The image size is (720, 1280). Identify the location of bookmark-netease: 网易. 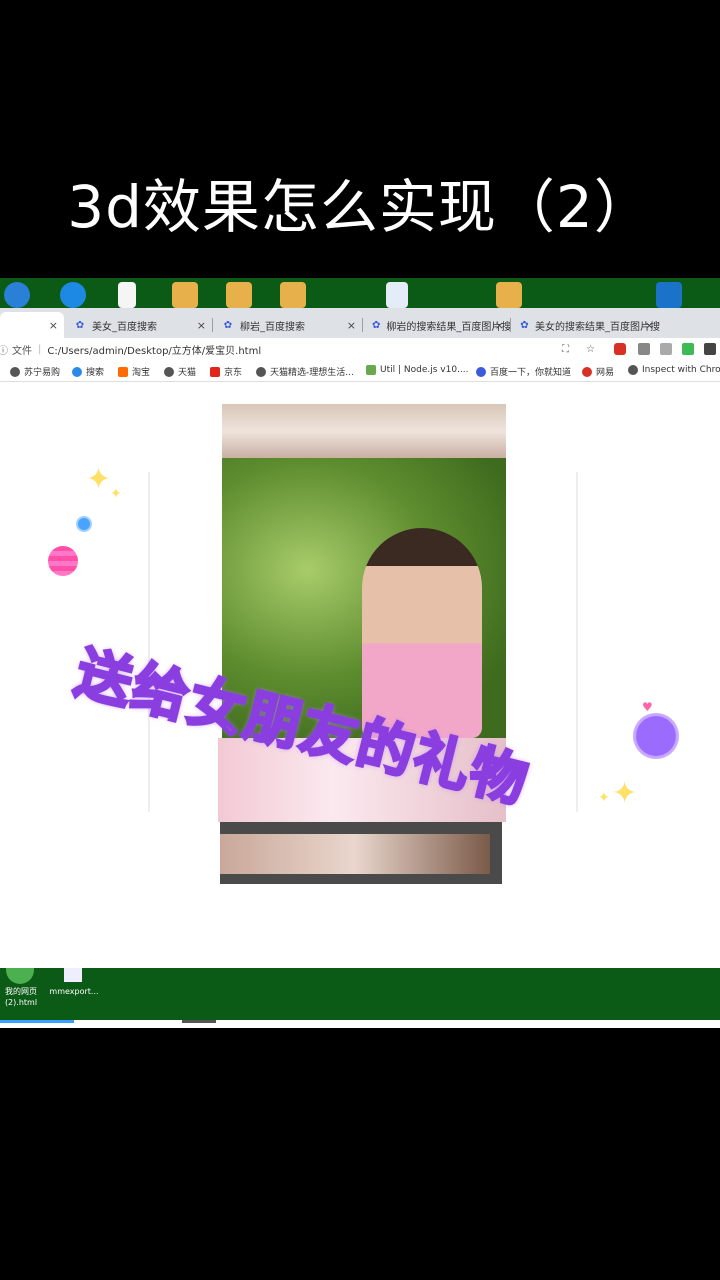
(598, 371).